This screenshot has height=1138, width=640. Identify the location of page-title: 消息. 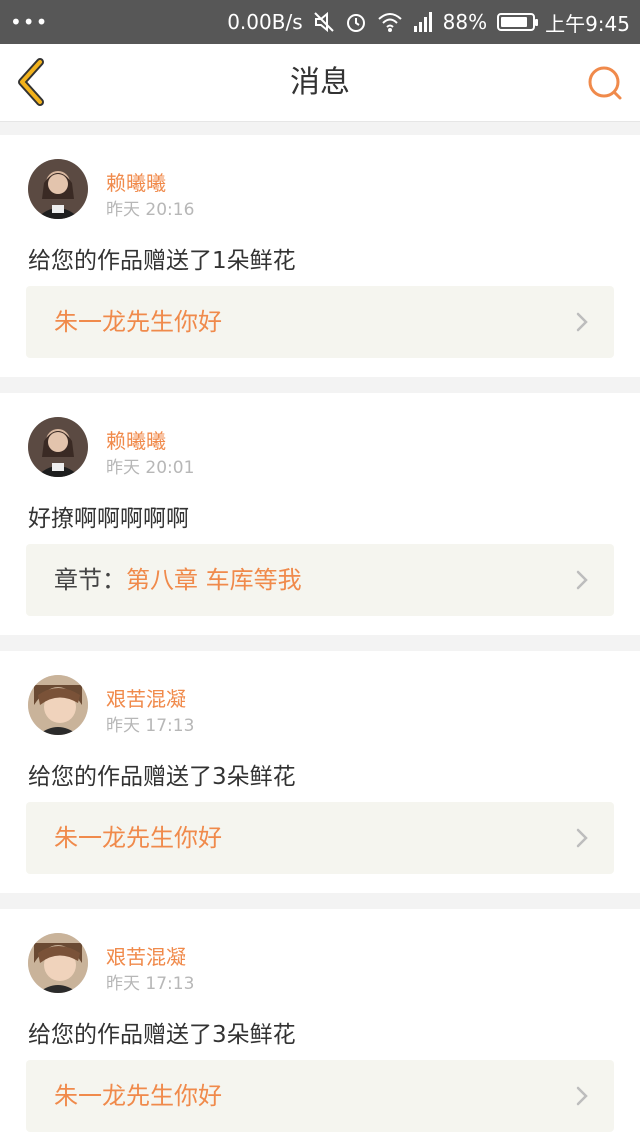
(320, 82).